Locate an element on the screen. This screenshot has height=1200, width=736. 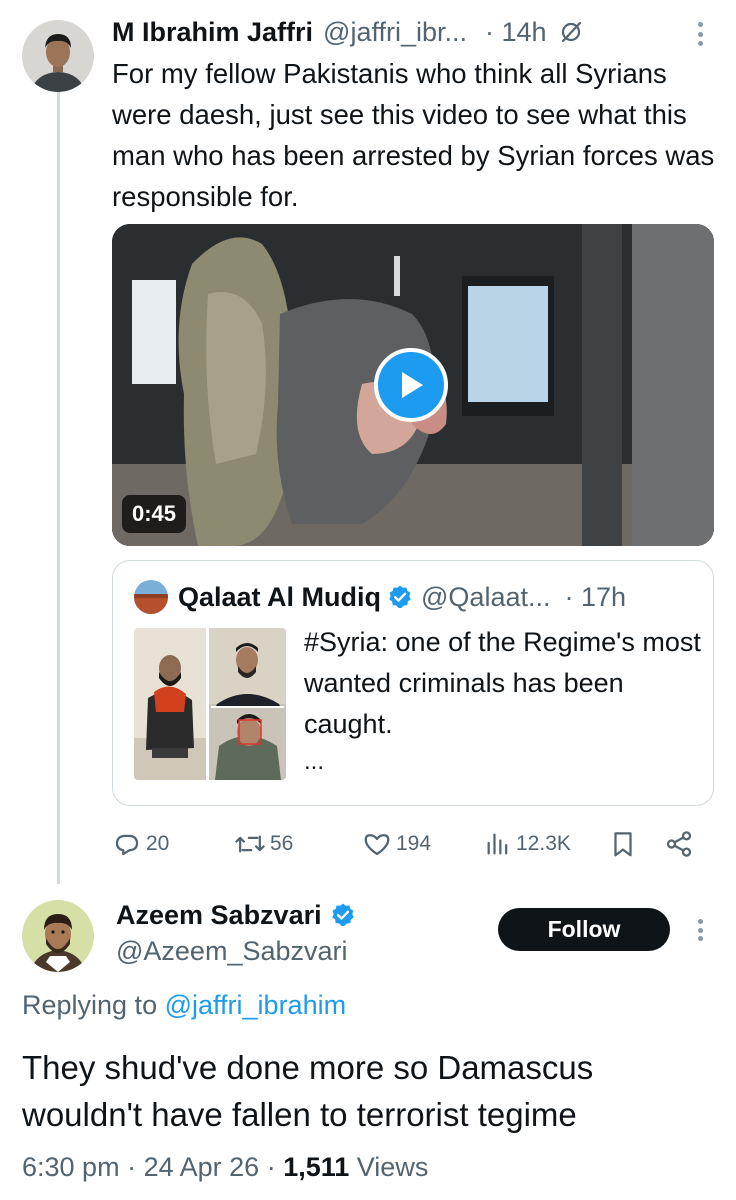
reply-count: 20 is located at coordinates (158, 843).